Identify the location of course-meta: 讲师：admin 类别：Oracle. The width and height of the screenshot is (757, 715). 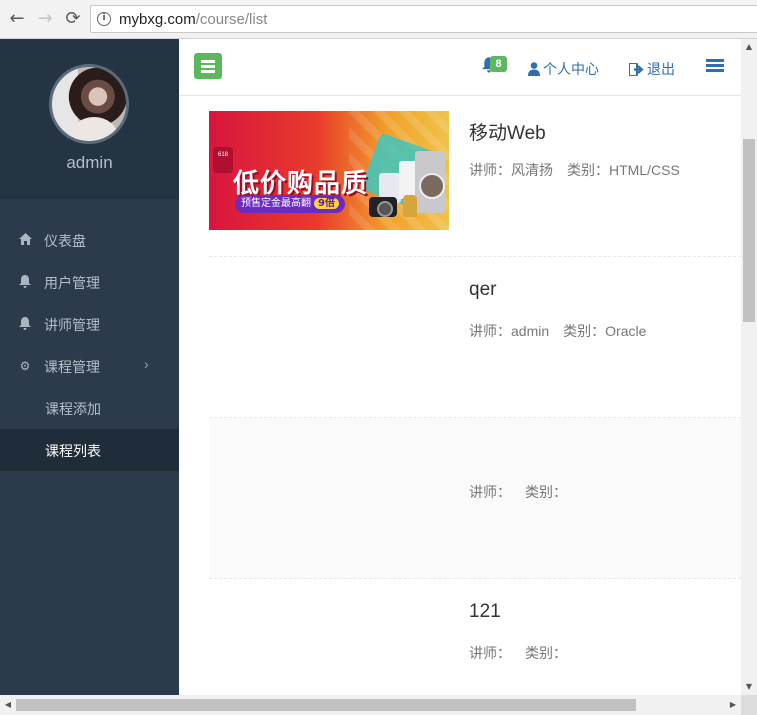
(564, 331).